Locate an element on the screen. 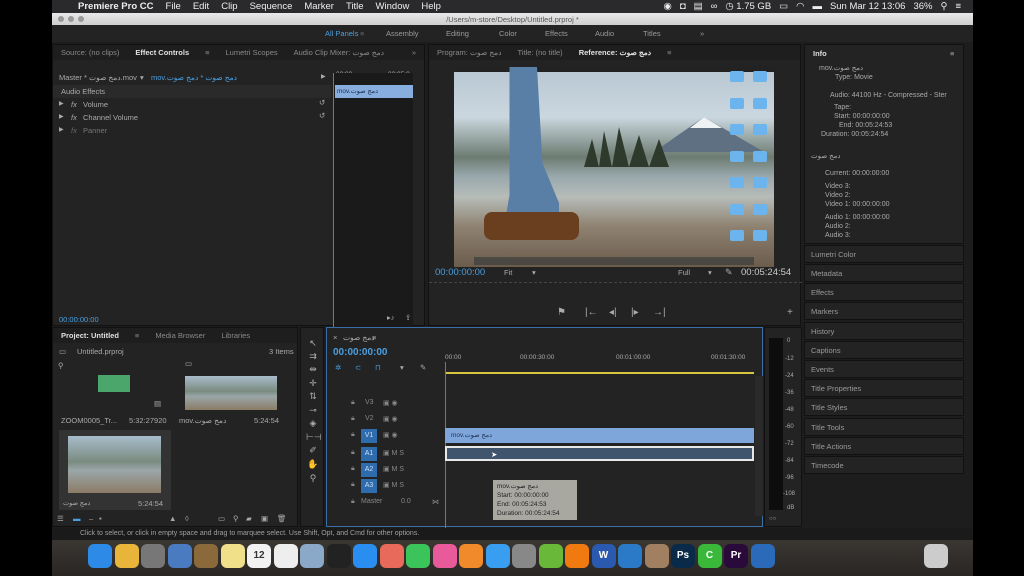 This screenshot has width=1024, height=576. marker-icon: ▾ is located at coordinates (402, 367).